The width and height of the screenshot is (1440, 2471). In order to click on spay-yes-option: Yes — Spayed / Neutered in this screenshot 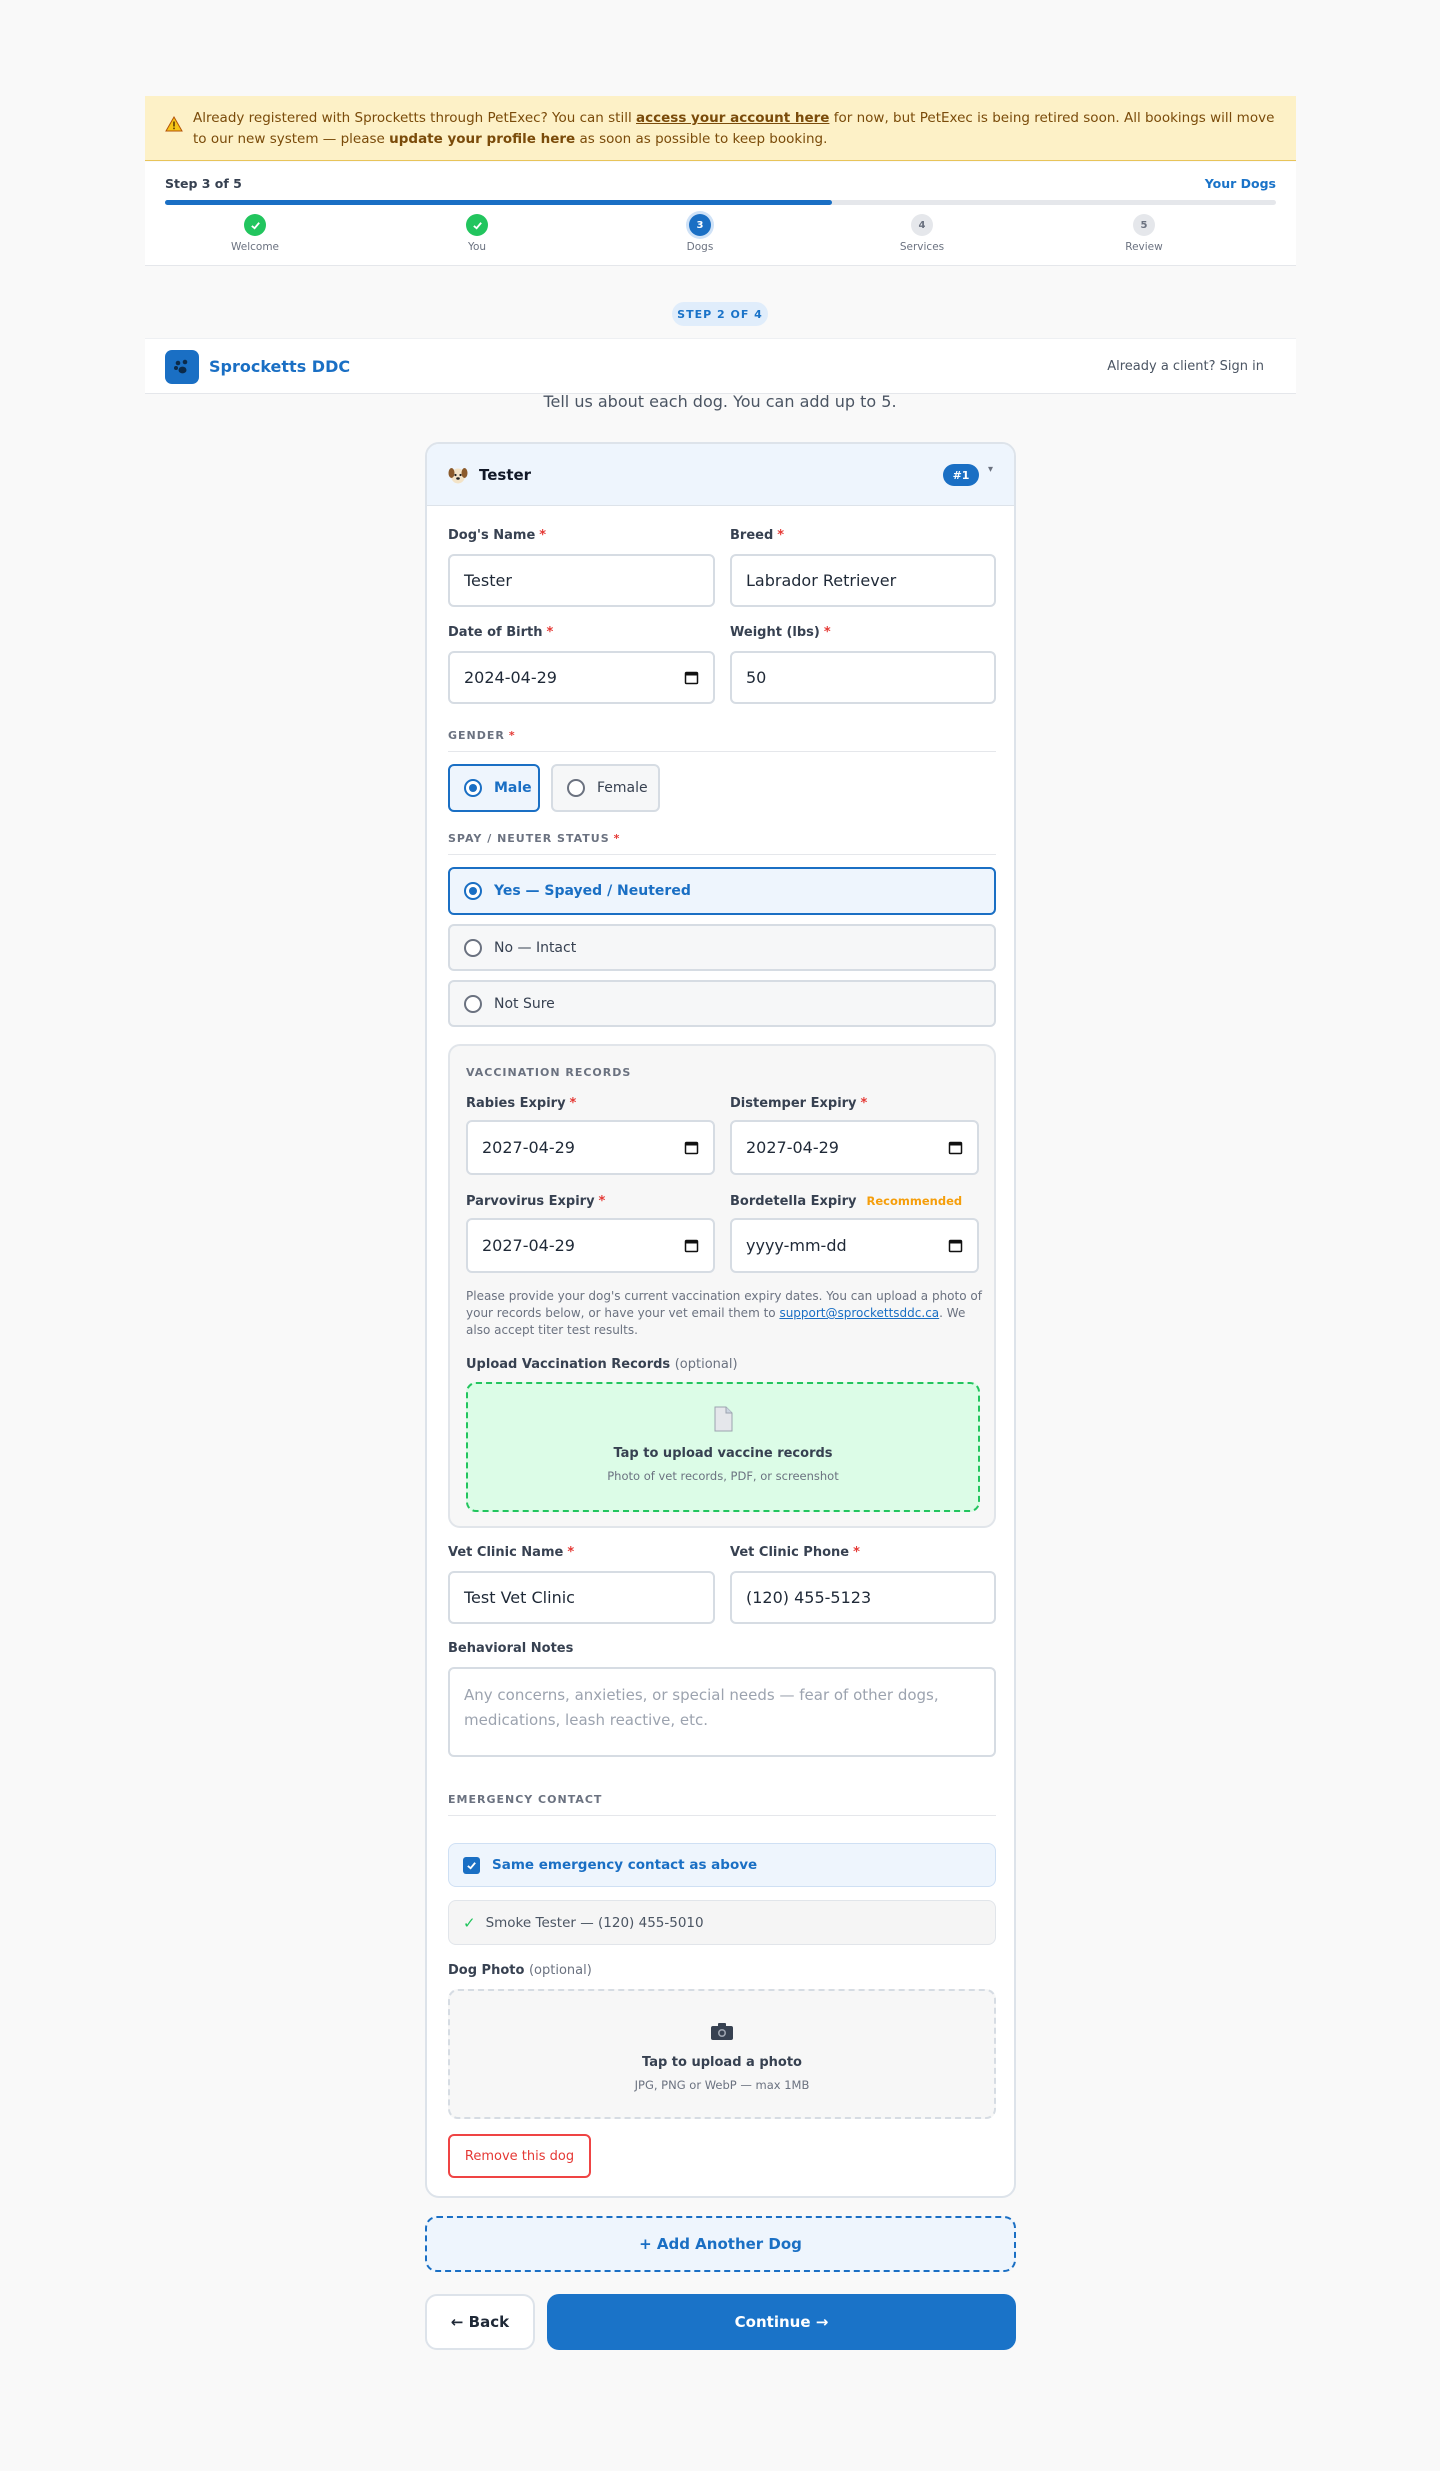, I will do `click(722, 891)`.